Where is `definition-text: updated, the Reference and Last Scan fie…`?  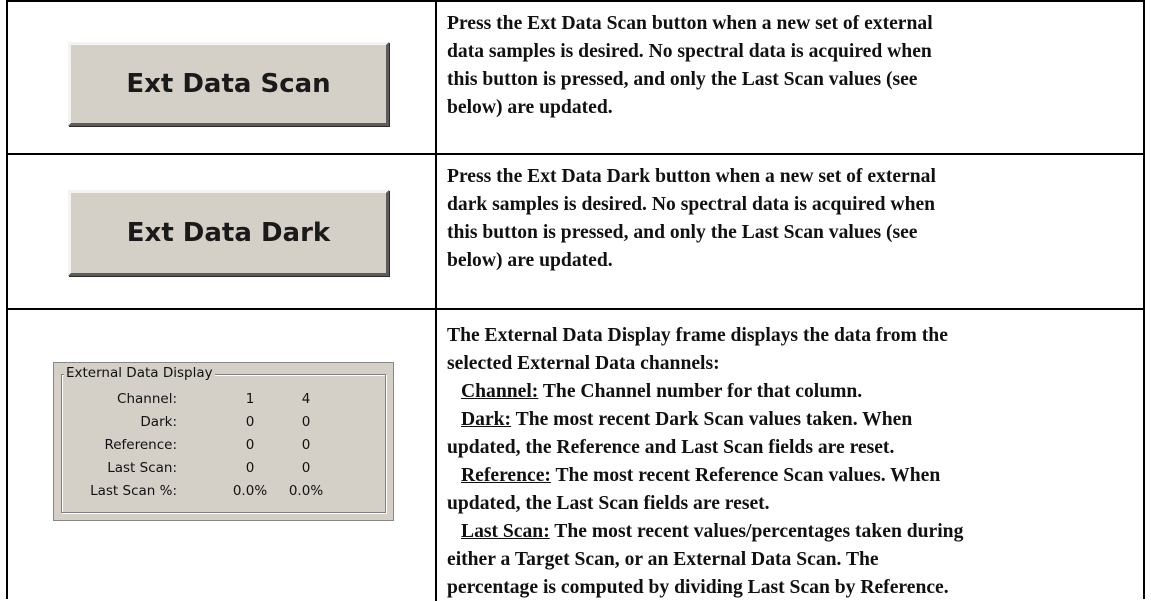 definition-text: updated, the Reference and Last Scan fie… is located at coordinates (671, 447).